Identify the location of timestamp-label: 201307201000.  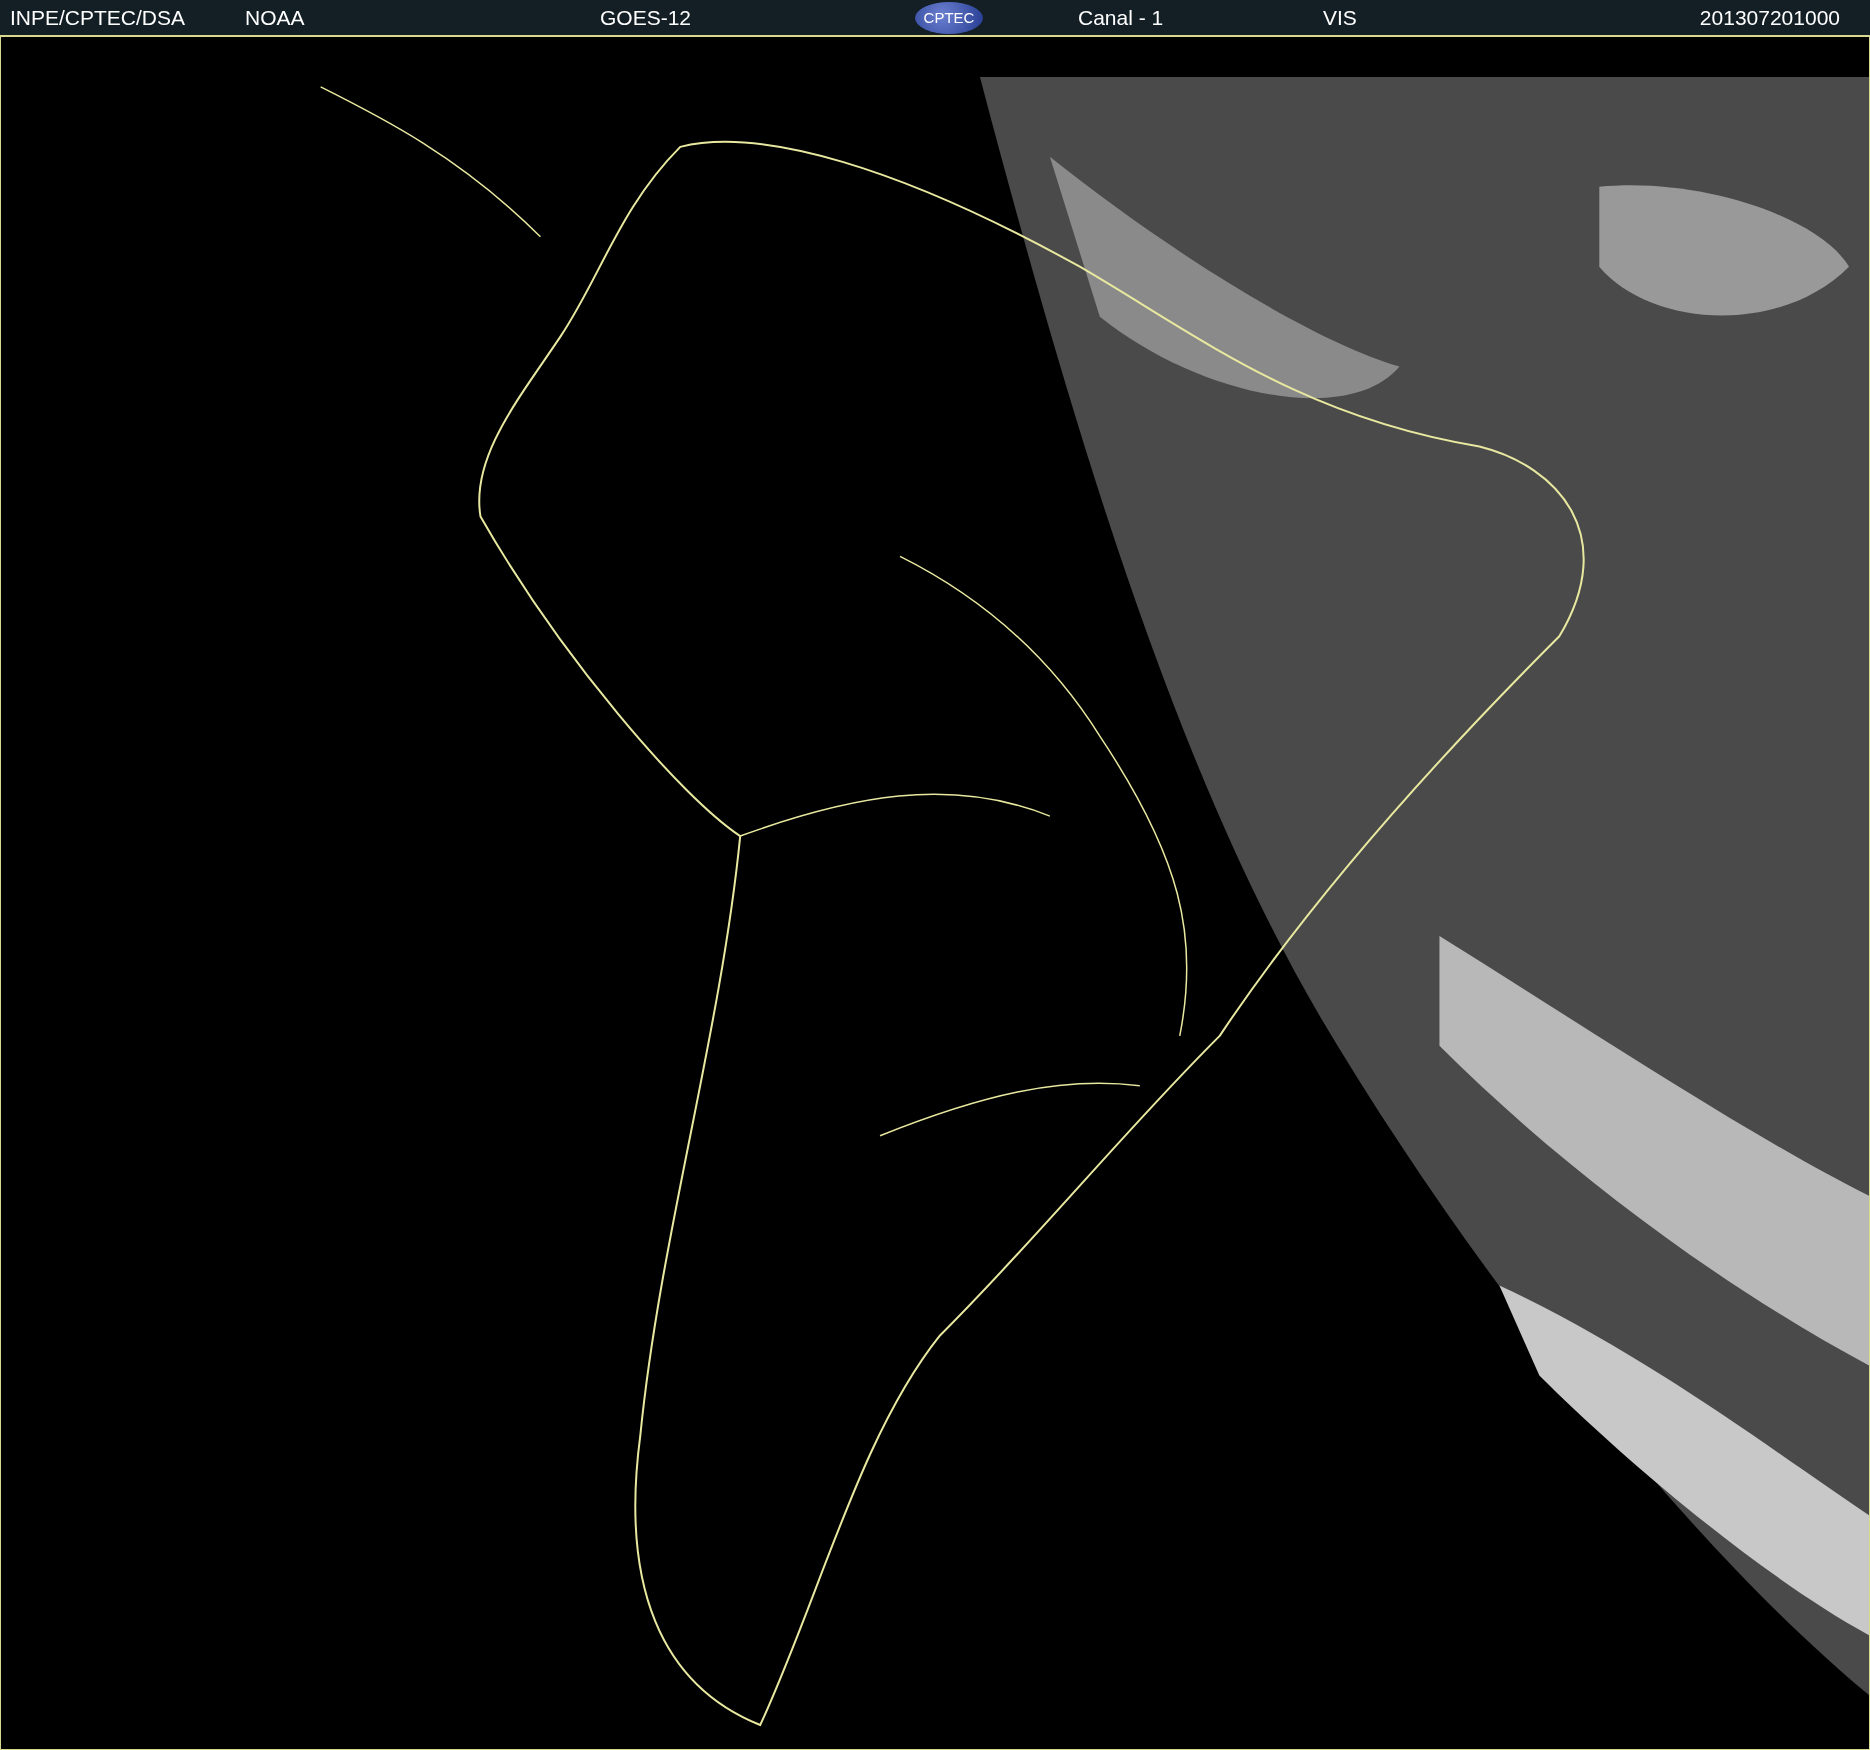
(1769, 17).